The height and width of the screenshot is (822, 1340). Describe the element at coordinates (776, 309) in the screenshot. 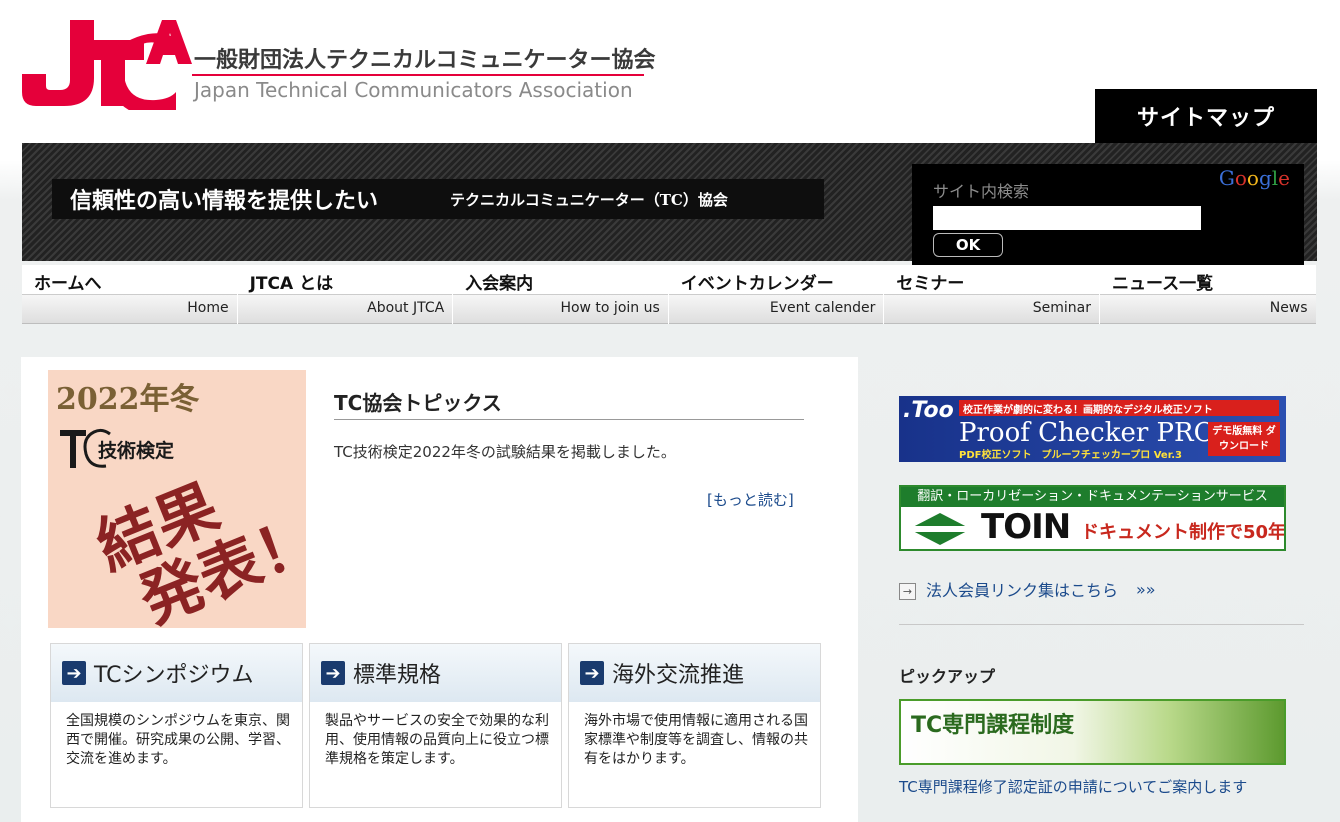

I see `nav-label-en: Event calender` at that location.